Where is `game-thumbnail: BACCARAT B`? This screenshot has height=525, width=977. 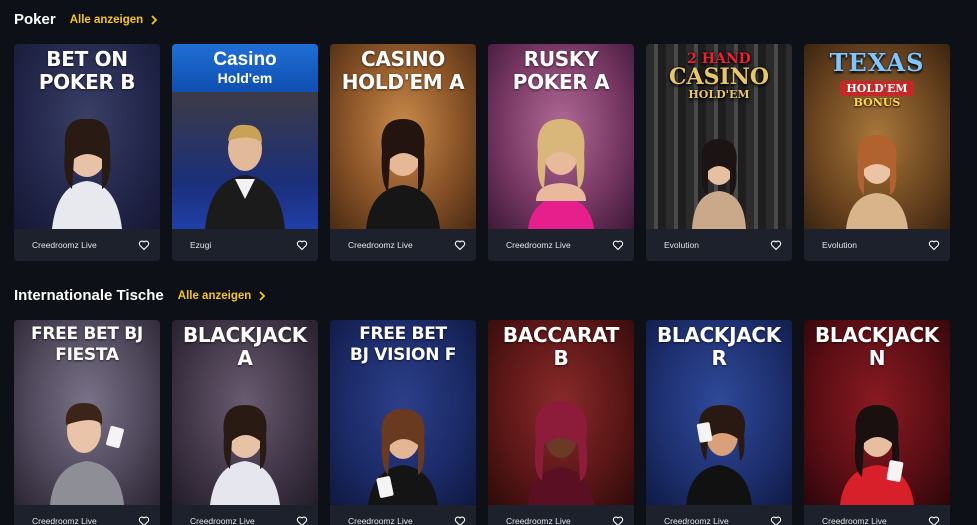 game-thumbnail: BACCARAT B is located at coordinates (561, 412).